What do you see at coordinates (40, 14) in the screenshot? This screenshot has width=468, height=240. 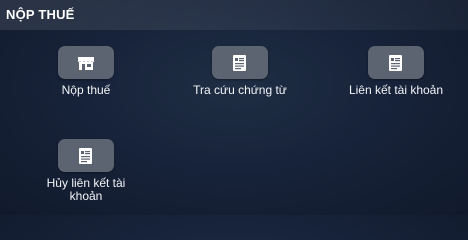 I see `section-title: NỘP THUẾ` at bounding box center [40, 14].